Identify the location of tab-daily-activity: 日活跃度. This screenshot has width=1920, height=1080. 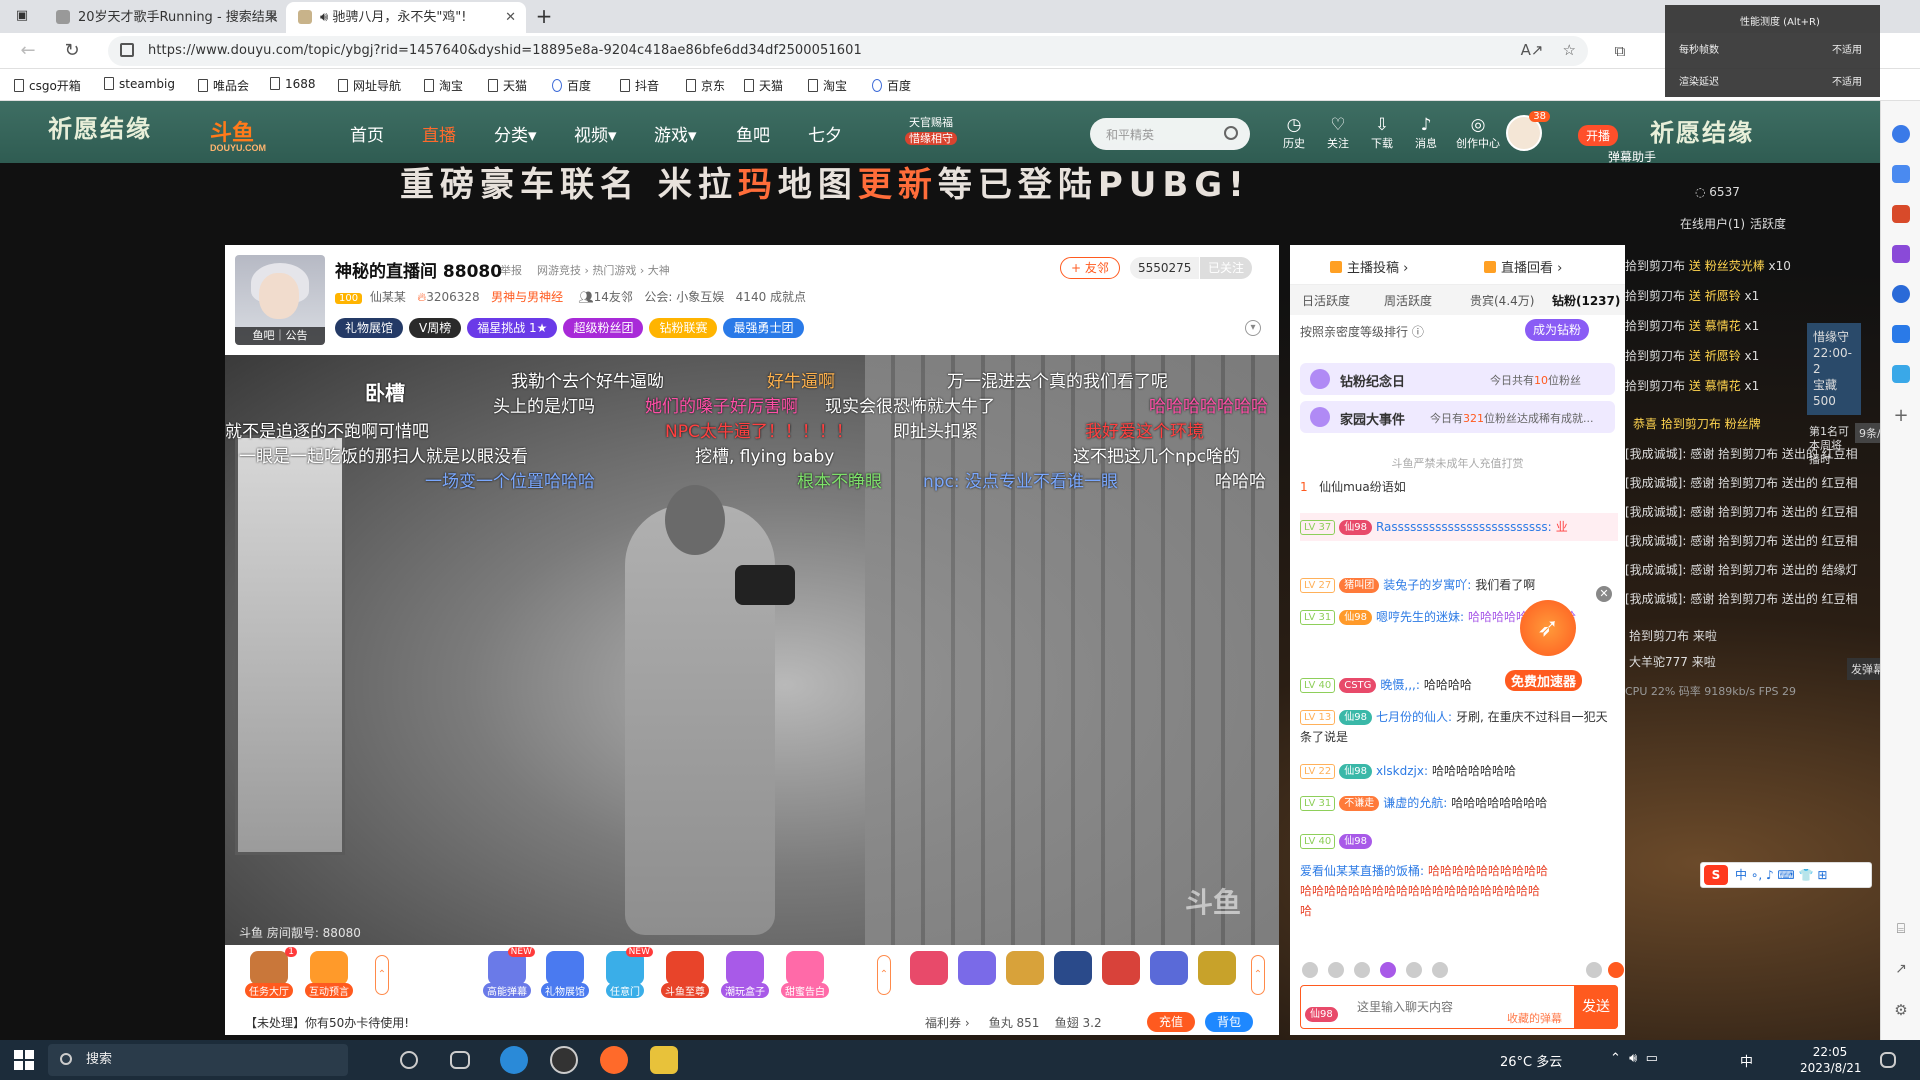
(1326, 300).